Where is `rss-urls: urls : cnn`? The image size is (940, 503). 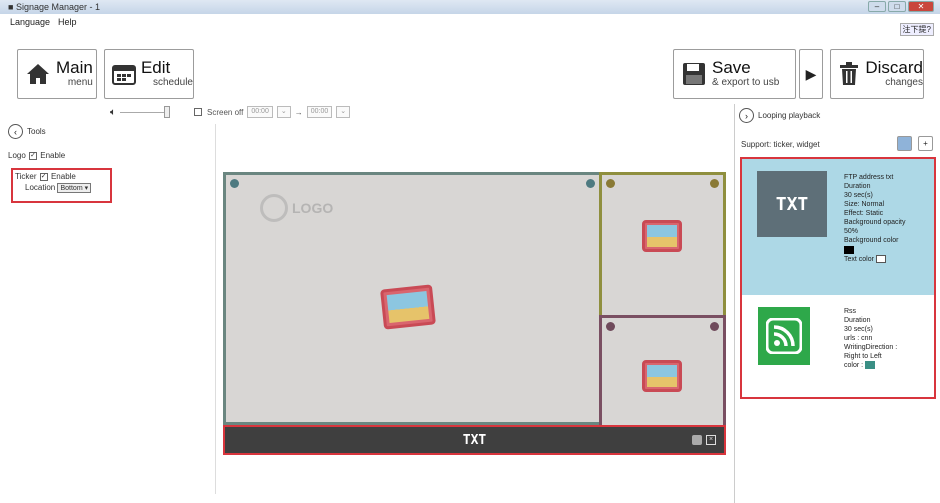
rss-urls: urls : cnn is located at coordinates (858, 338).